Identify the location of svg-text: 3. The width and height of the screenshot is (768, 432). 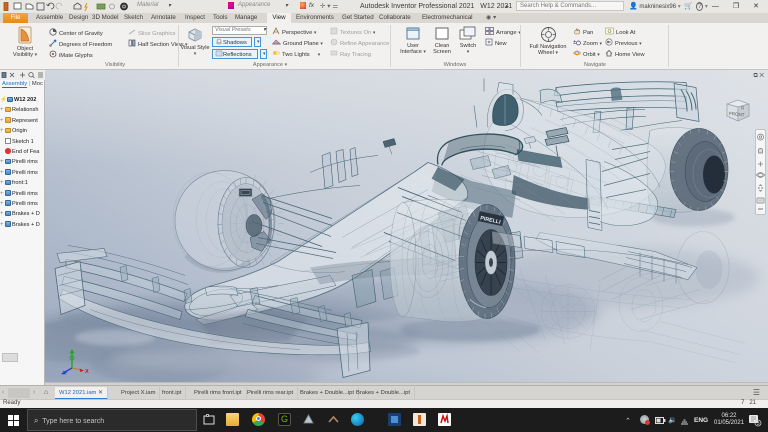
(758, 424).